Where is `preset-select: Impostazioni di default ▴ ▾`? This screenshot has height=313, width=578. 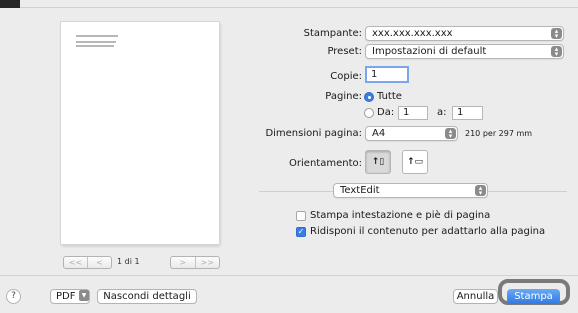 preset-select: Impostazioni di default ▴ ▾ is located at coordinates (464, 51).